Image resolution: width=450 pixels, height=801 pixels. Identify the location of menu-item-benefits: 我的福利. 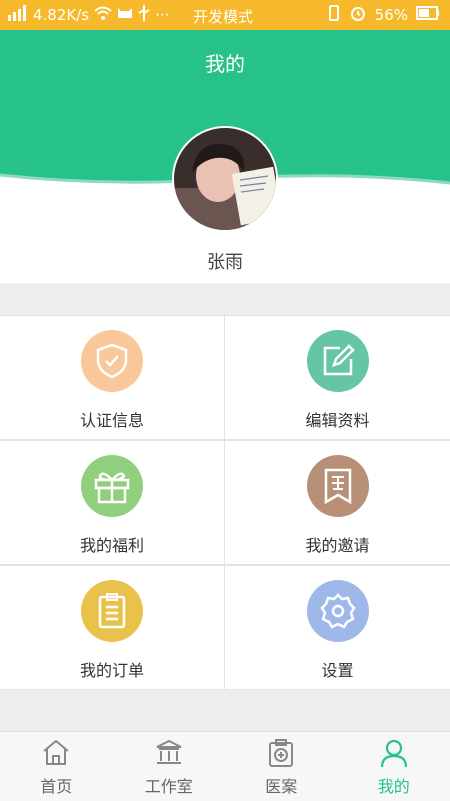
(112, 502).